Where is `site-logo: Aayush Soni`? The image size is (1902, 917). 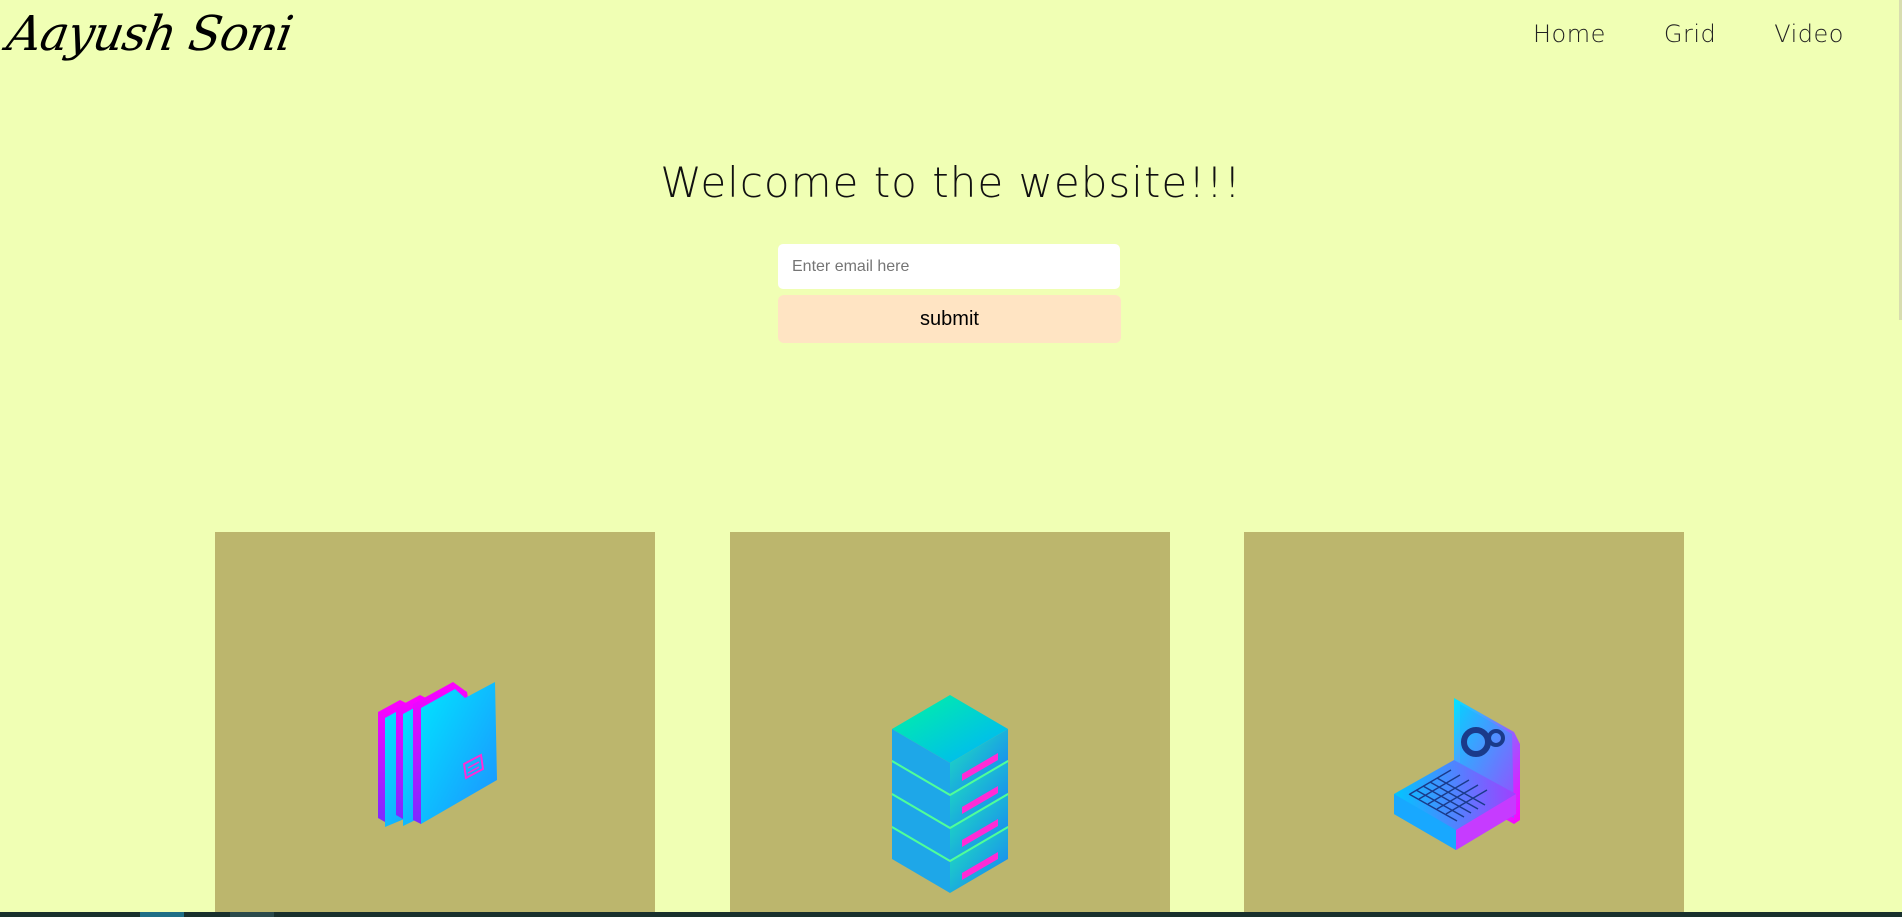 site-logo: Aayush Soni is located at coordinates (149, 34).